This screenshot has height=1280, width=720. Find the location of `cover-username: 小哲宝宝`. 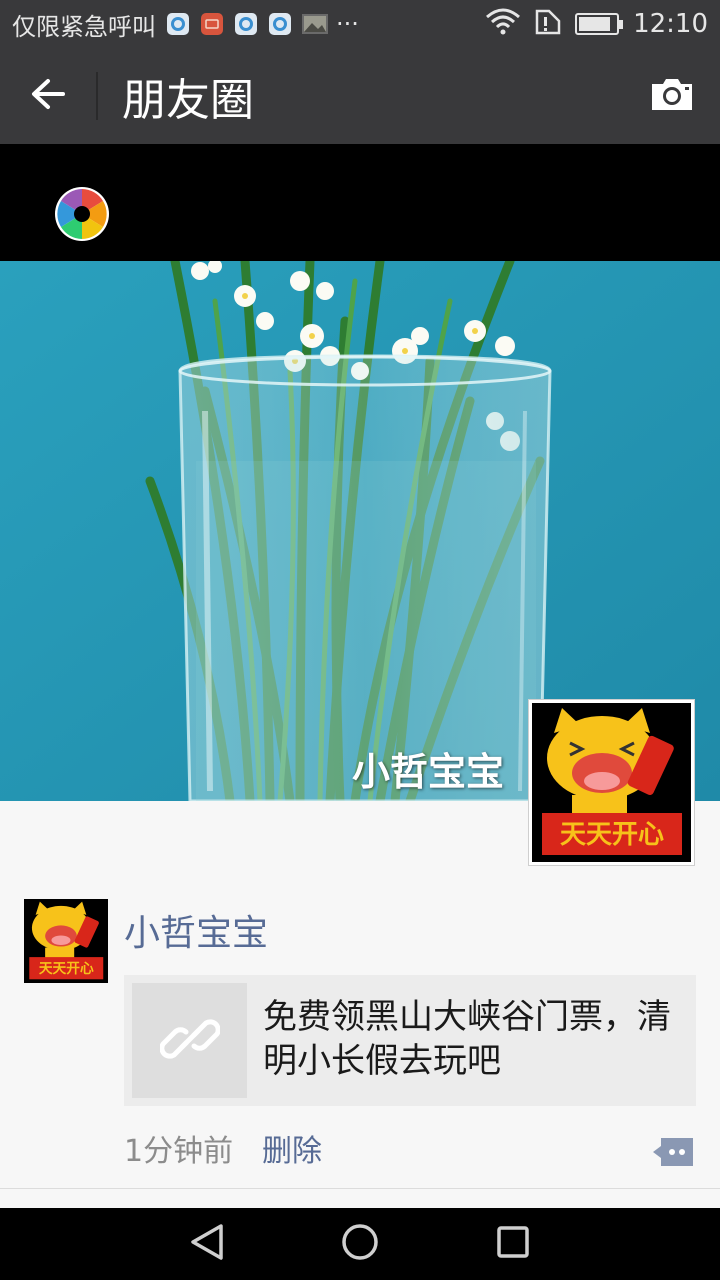

cover-username: 小哲宝宝 is located at coordinates (427, 772).